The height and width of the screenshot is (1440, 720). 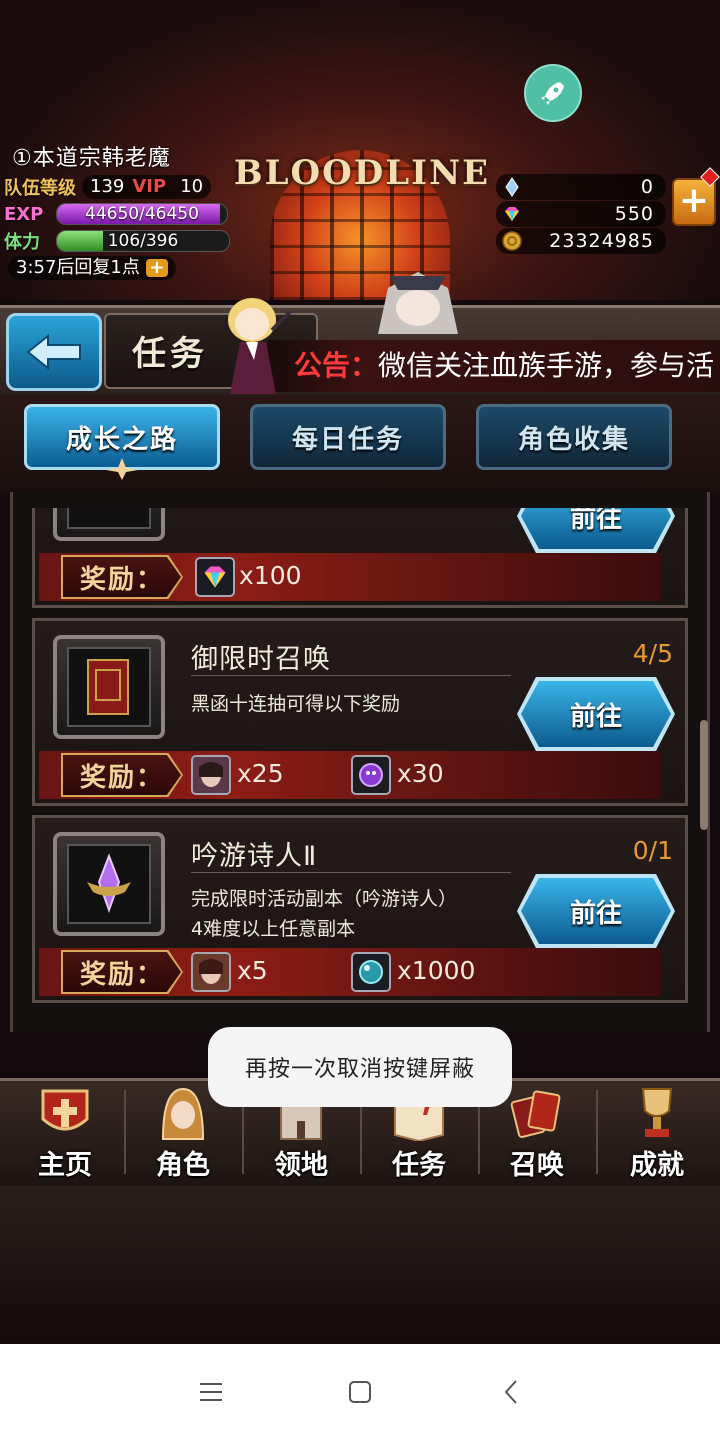 What do you see at coordinates (546, 365) in the screenshot?
I see `notice-text: 微信关注血族手游，参与活` at bounding box center [546, 365].